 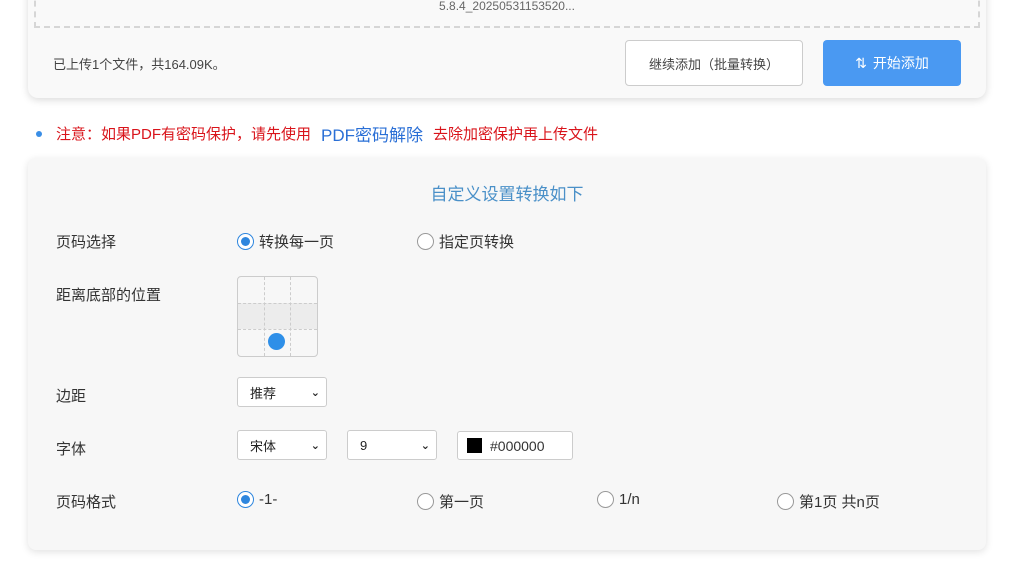 I want to click on pdf-unlock-link: PDF密码解除, so click(x=372, y=133).